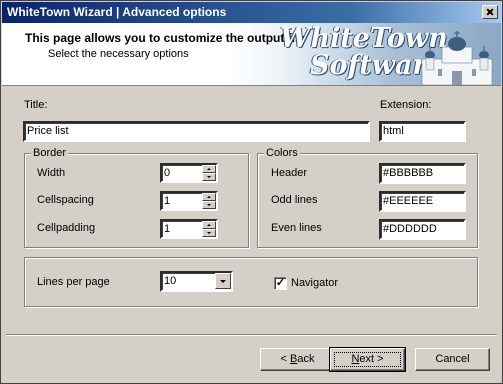 This screenshot has height=384, width=503. I want to click on width-spinner: 0, so click(189, 173).